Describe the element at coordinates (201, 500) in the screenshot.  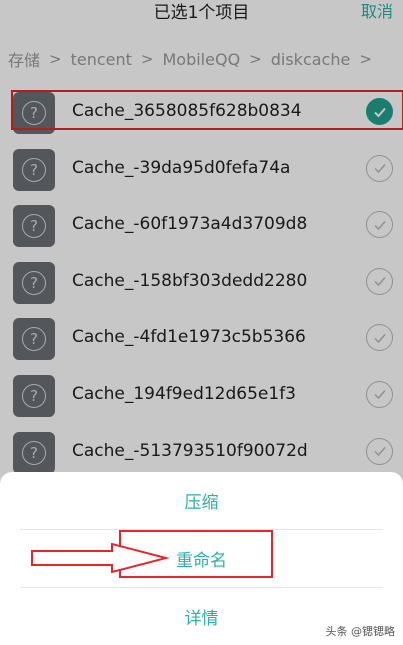
I see `compress-button: 压缩` at that location.